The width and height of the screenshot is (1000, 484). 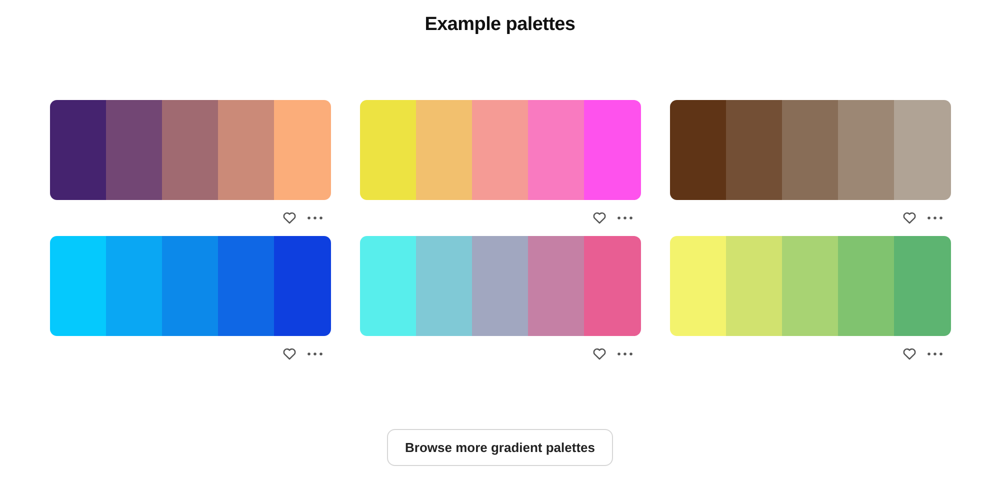 I want to click on browse-palettes-button: Browse more gradient palettes, so click(x=500, y=447).